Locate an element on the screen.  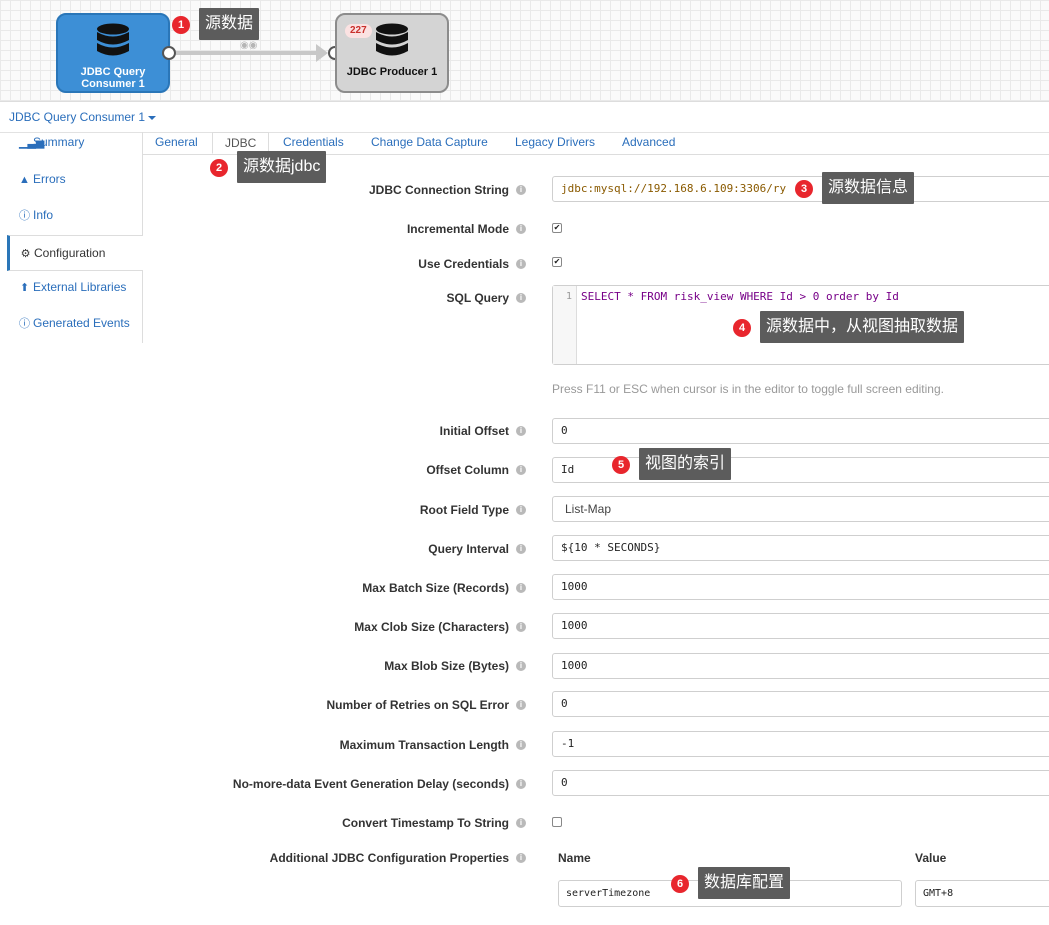
annotation-text: 源数据 is located at coordinates (229, 24).